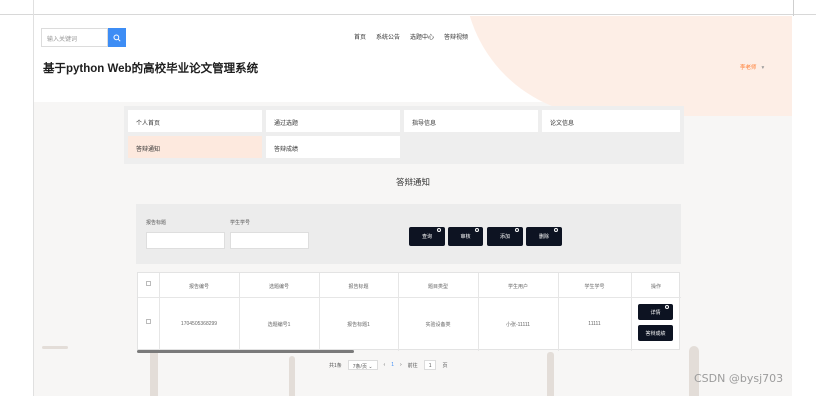 This screenshot has height=396, width=816. I want to click on menu-item-defense-notice: 答辩通知, so click(195, 147).